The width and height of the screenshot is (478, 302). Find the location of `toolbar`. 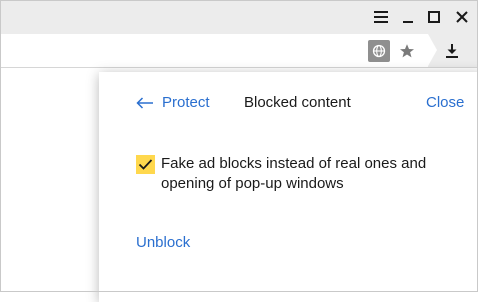

toolbar is located at coordinates (239, 51).